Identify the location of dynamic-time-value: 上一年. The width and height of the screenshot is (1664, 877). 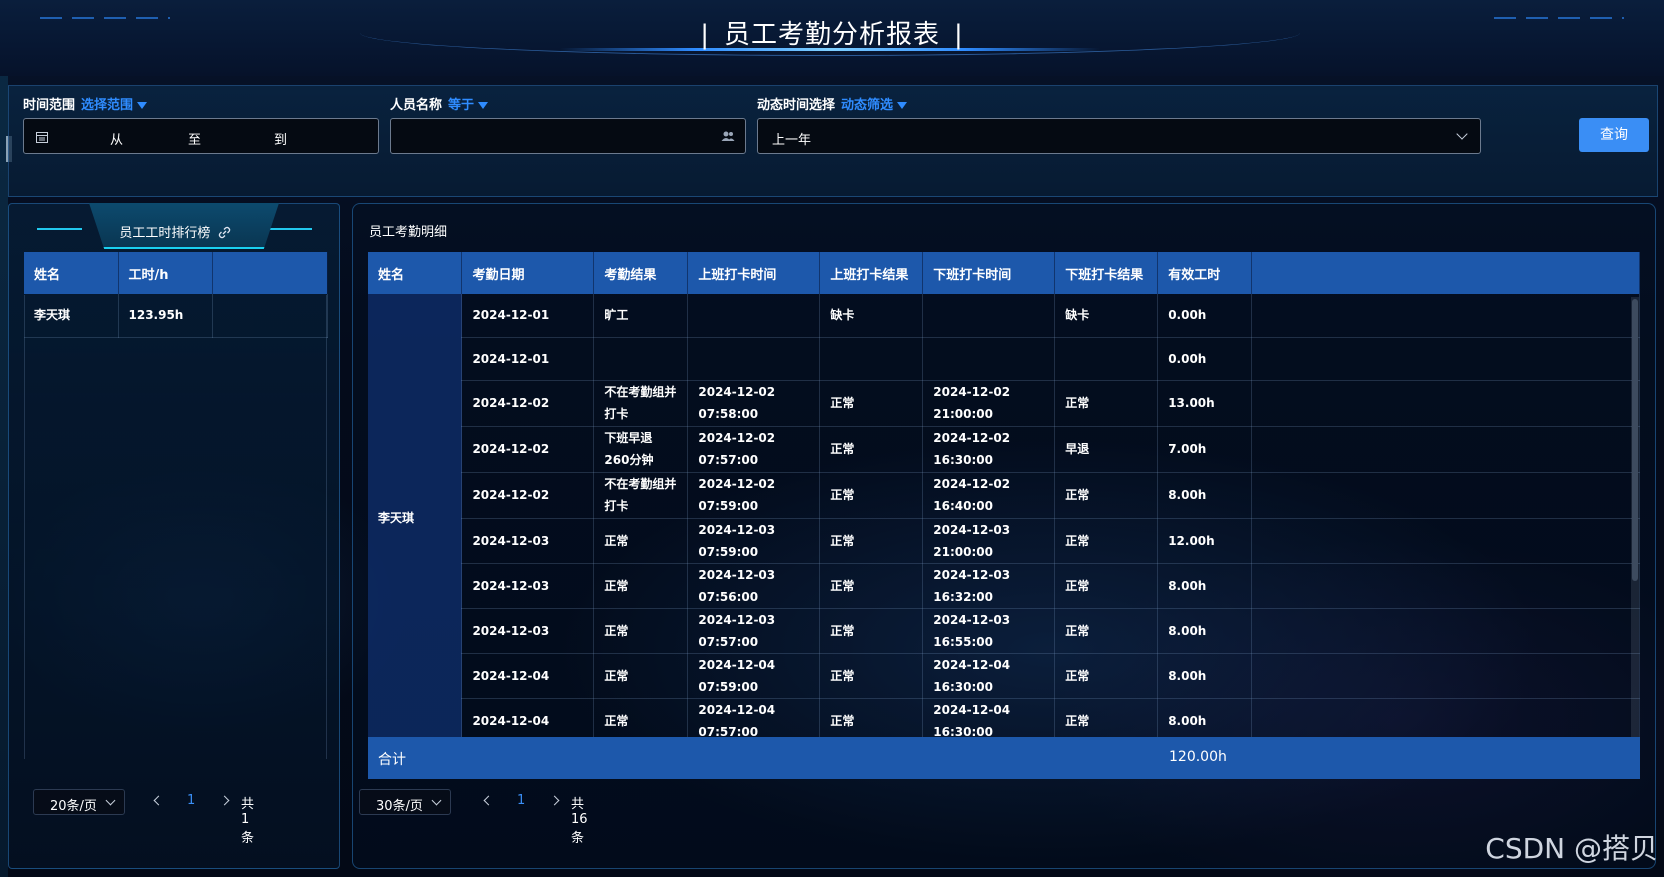
(792, 140).